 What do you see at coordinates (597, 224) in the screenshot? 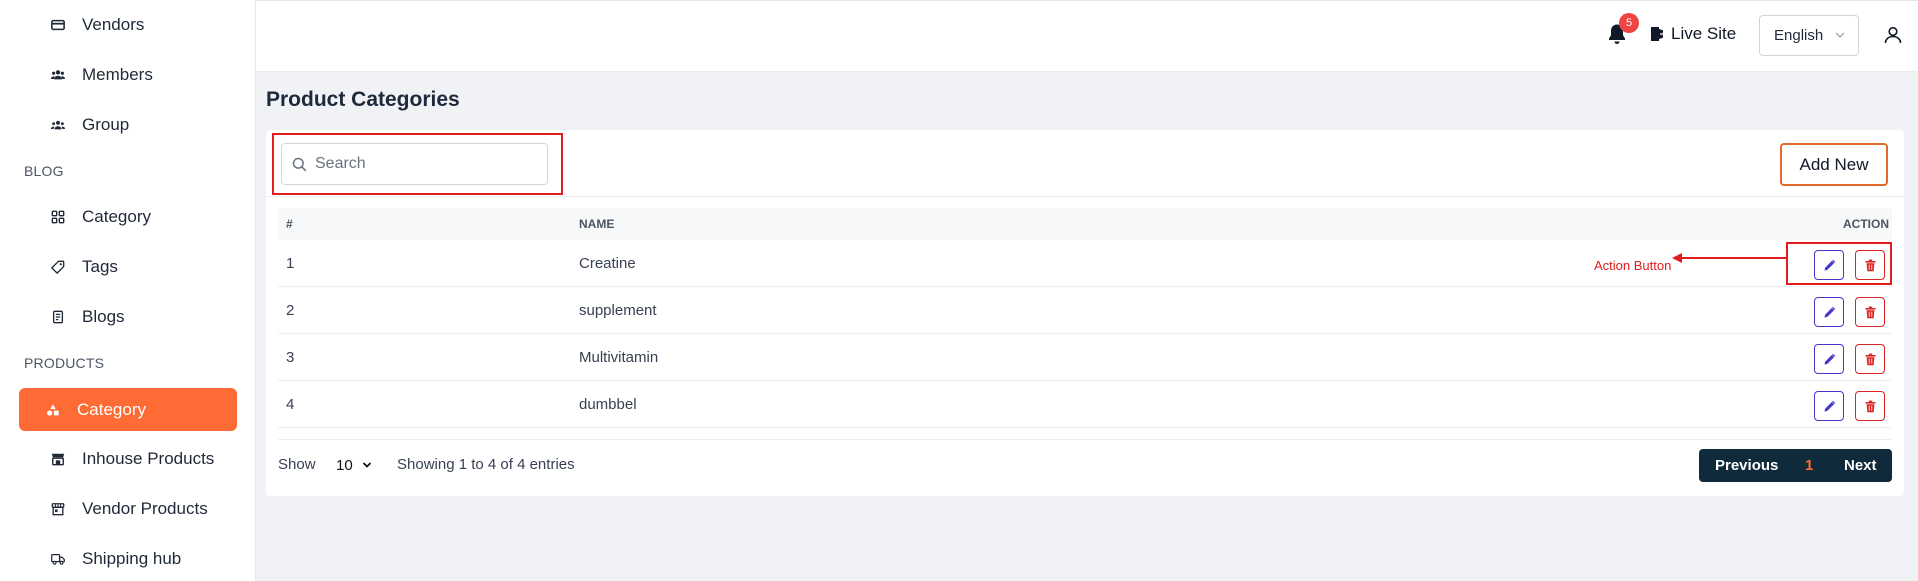
I see `column-header-name: NAME` at bounding box center [597, 224].